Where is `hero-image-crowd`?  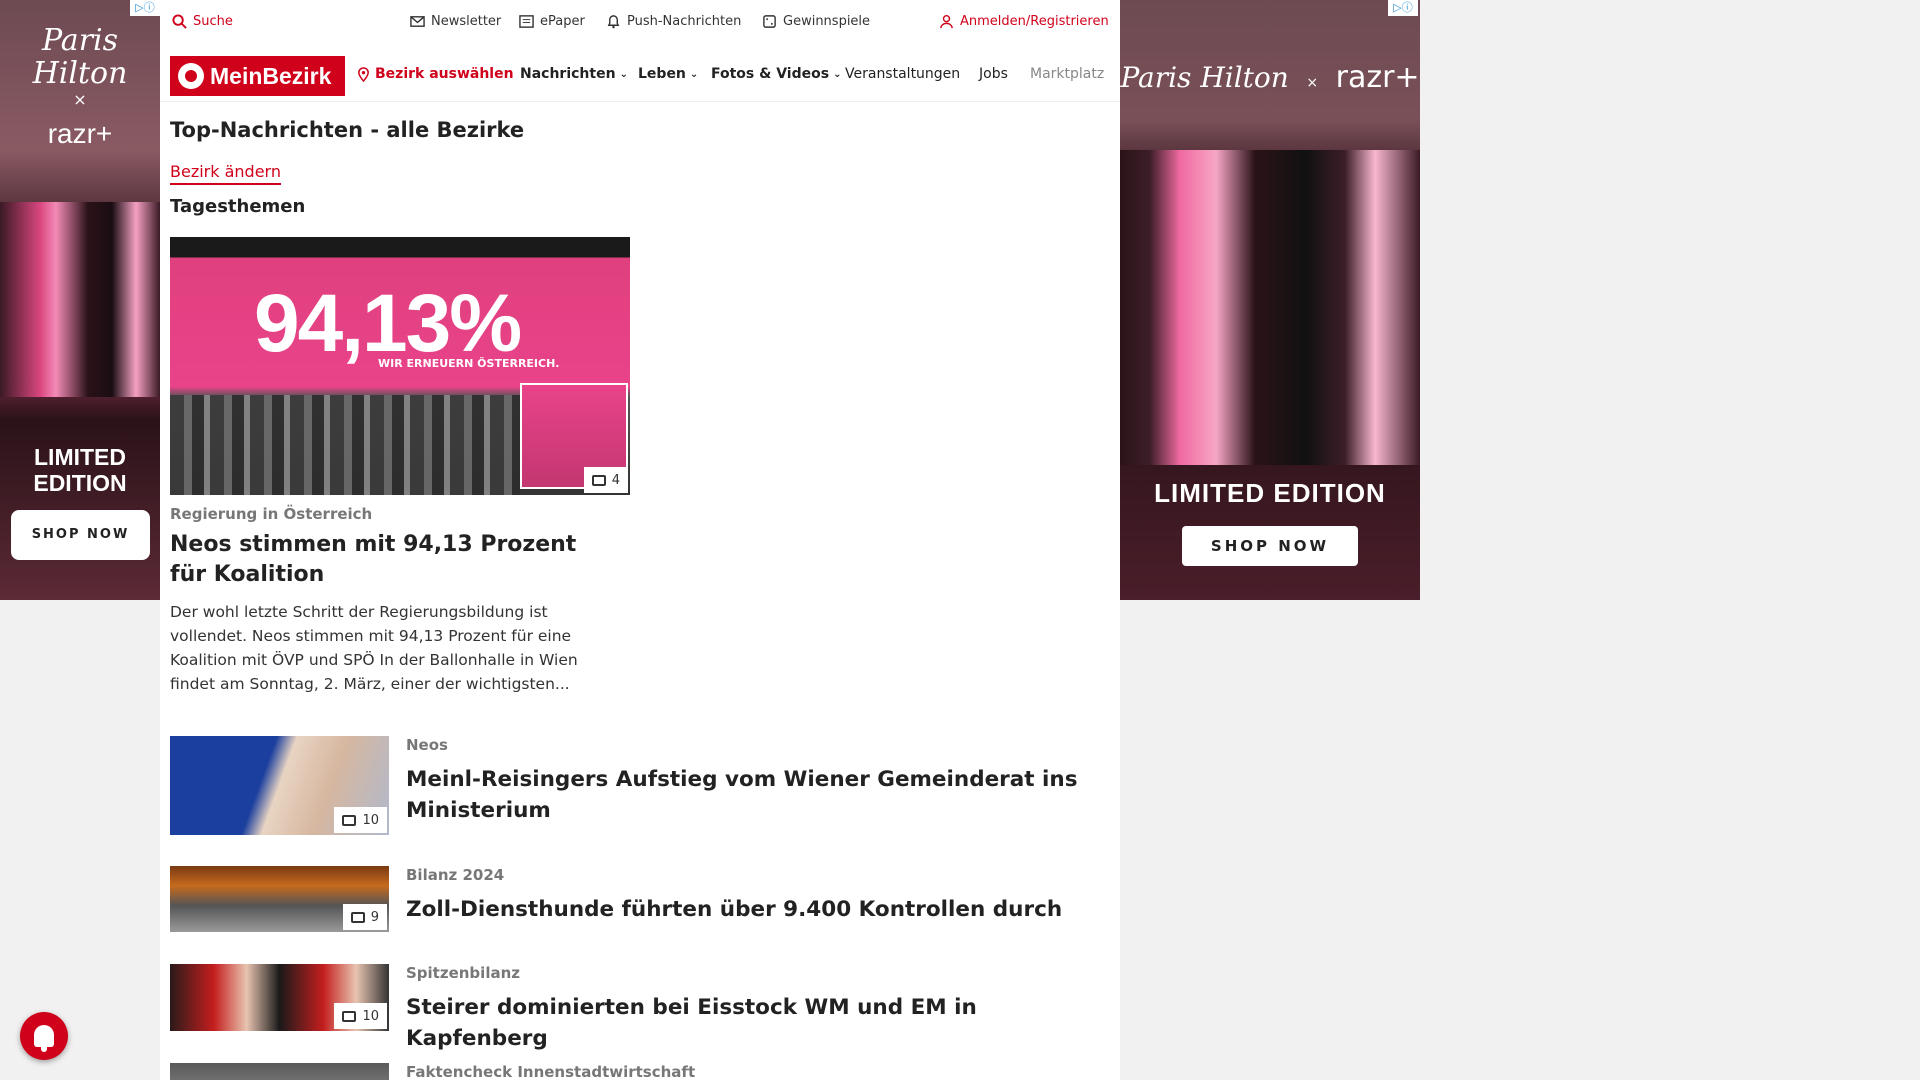
hero-image-crowd is located at coordinates (345, 445).